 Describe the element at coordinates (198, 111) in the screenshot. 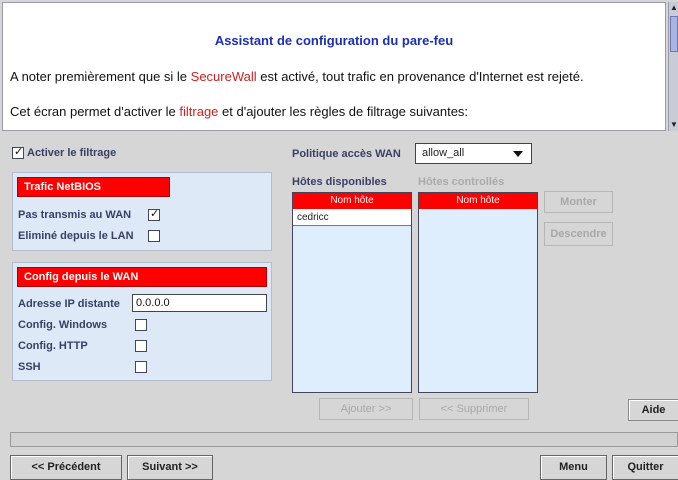

I see `filtrage-link: filtrage` at that location.